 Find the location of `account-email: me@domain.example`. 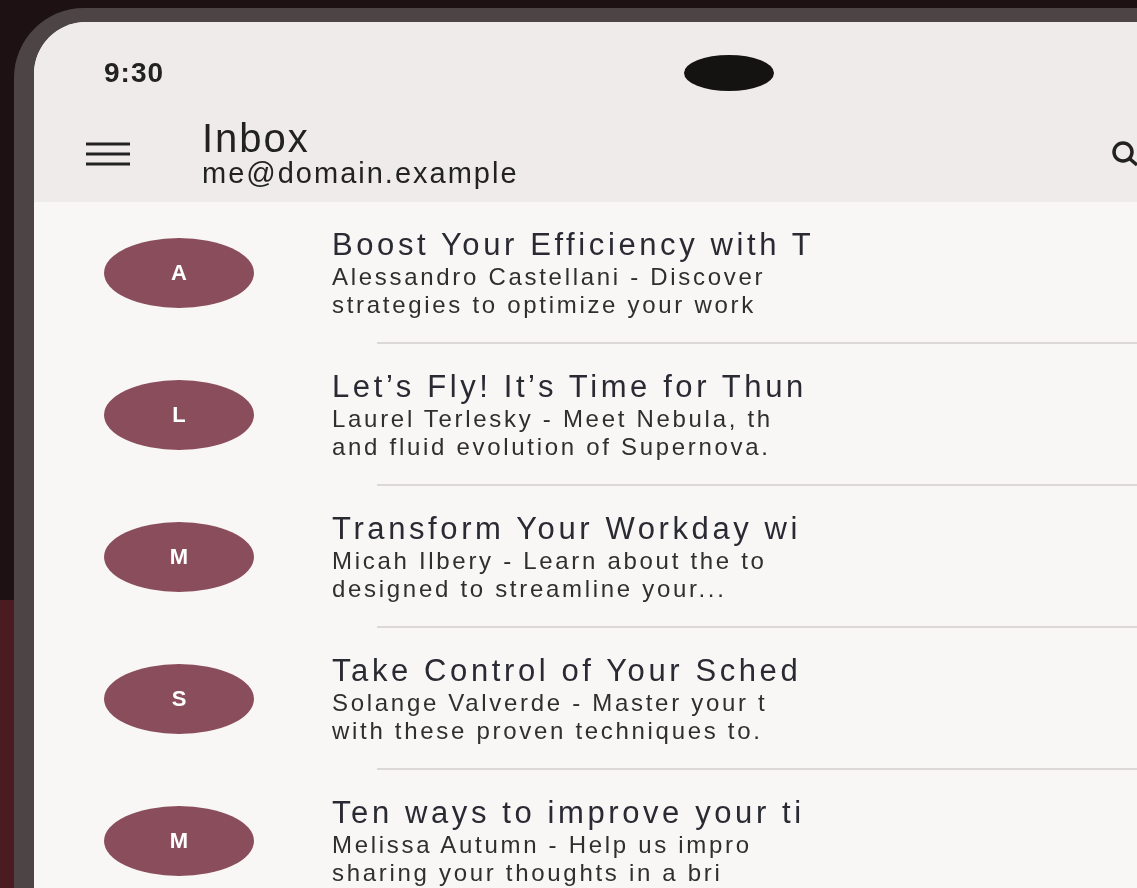

account-email: me@domain.example is located at coordinates (360, 174).